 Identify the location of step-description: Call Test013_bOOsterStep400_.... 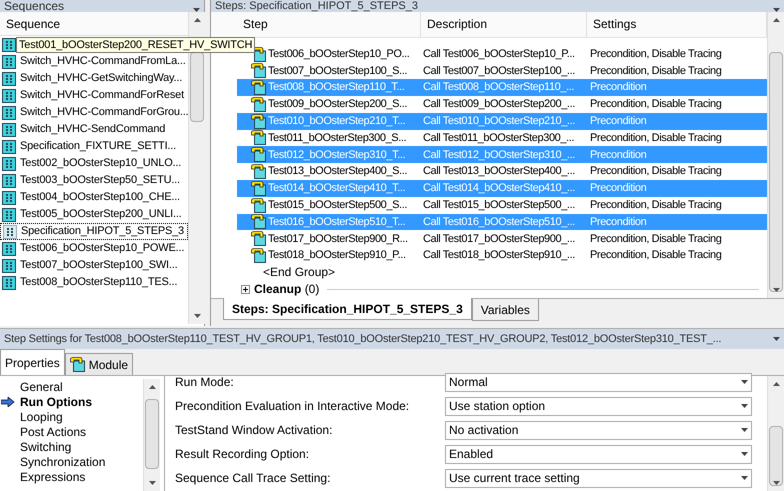
(499, 171).